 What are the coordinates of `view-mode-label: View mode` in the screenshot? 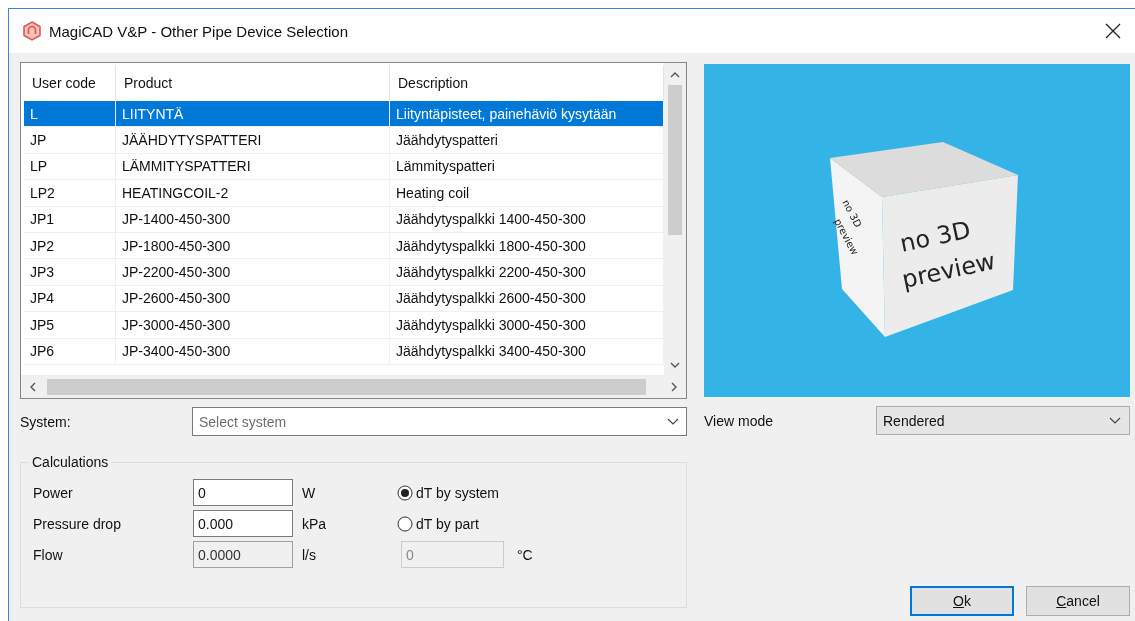 It's located at (739, 420).